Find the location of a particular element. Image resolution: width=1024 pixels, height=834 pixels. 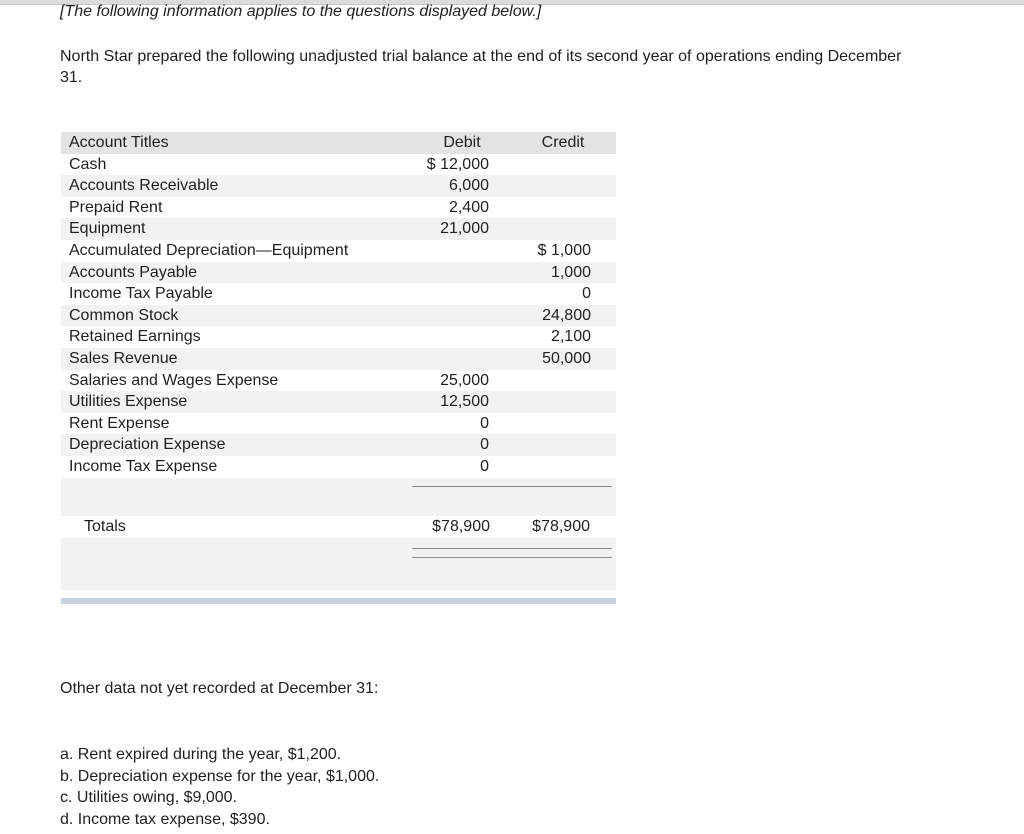

table-row: Common Stock 24,800 is located at coordinates (338, 315).